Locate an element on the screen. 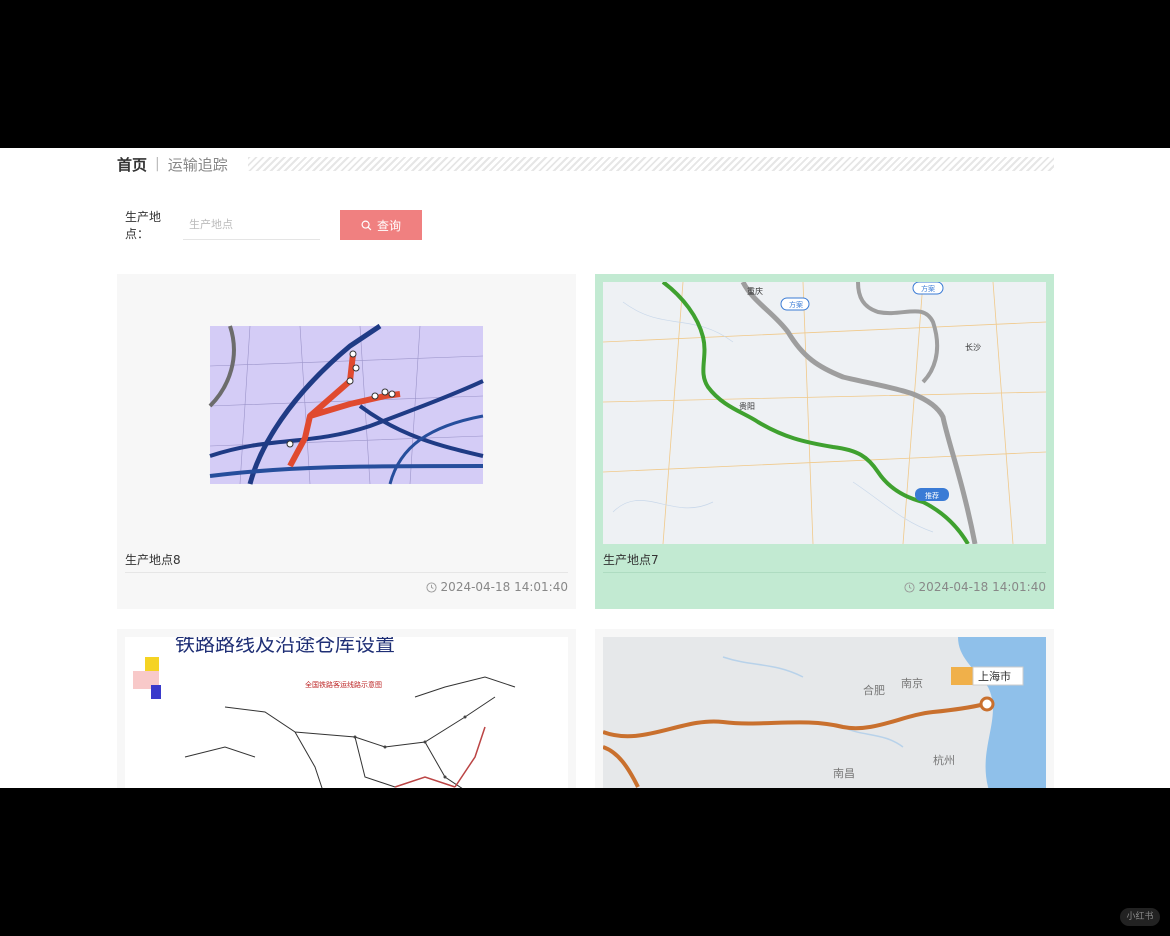 Image resolution: width=1170 pixels, height=936 pixels. map-label-plan-1: 方案 is located at coordinates (796, 304).